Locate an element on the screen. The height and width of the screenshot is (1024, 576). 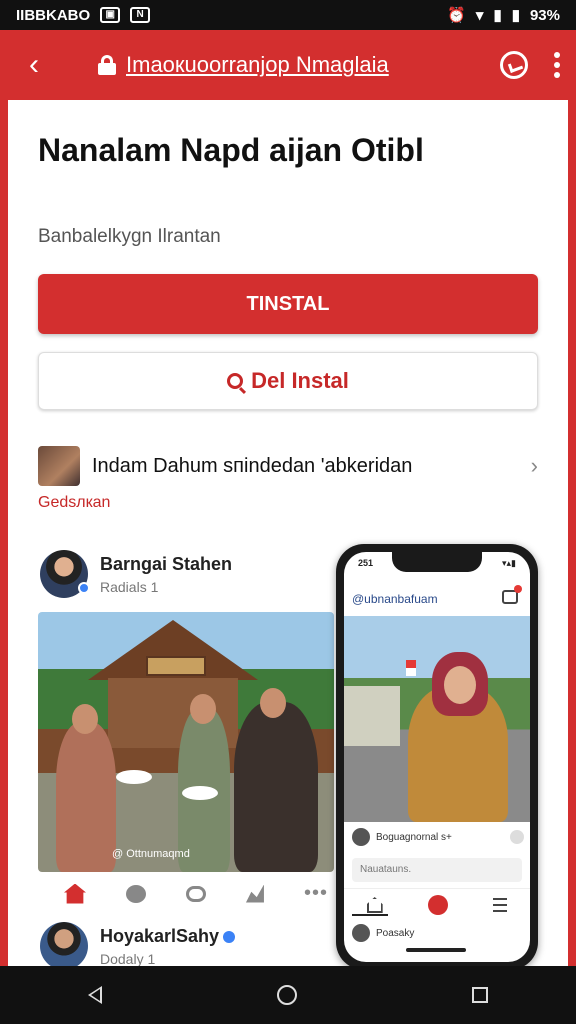
system-nav-bar is located at coordinates (288, 995).